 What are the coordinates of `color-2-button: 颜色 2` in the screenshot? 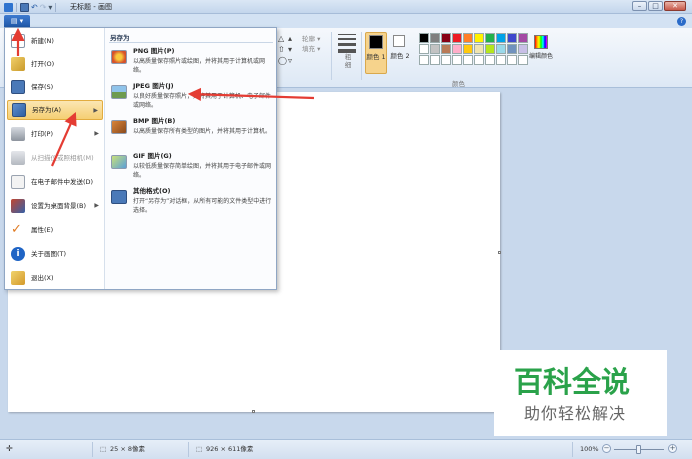 It's located at (400, 53).